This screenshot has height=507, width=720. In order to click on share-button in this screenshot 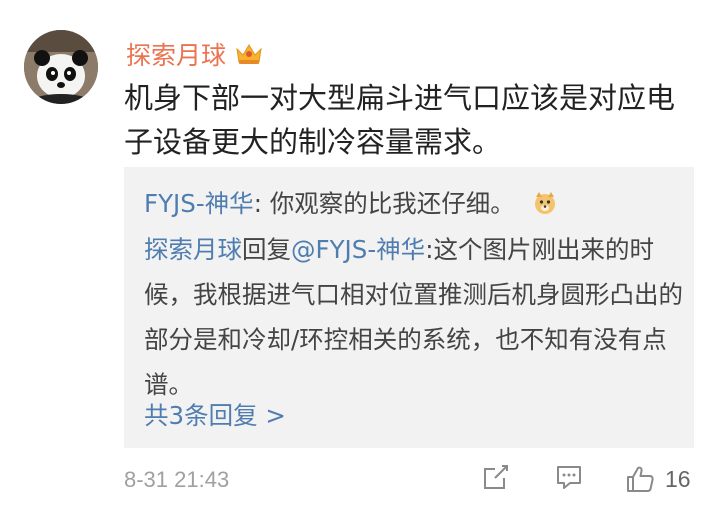, I will do `click(496, 477)`.